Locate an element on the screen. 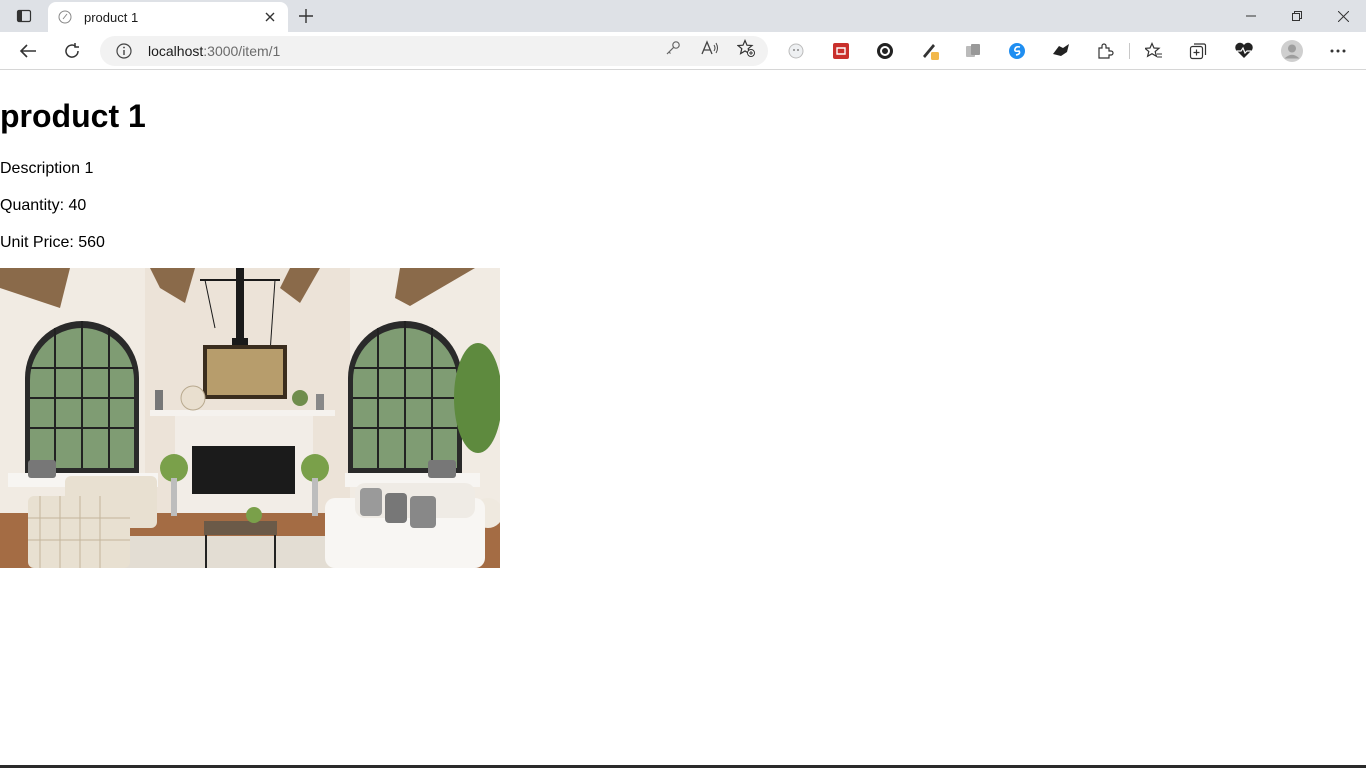 The height and width of the screenshot is (768, 1366). tab-strip: product 1 is located at coordinates (683, 16).